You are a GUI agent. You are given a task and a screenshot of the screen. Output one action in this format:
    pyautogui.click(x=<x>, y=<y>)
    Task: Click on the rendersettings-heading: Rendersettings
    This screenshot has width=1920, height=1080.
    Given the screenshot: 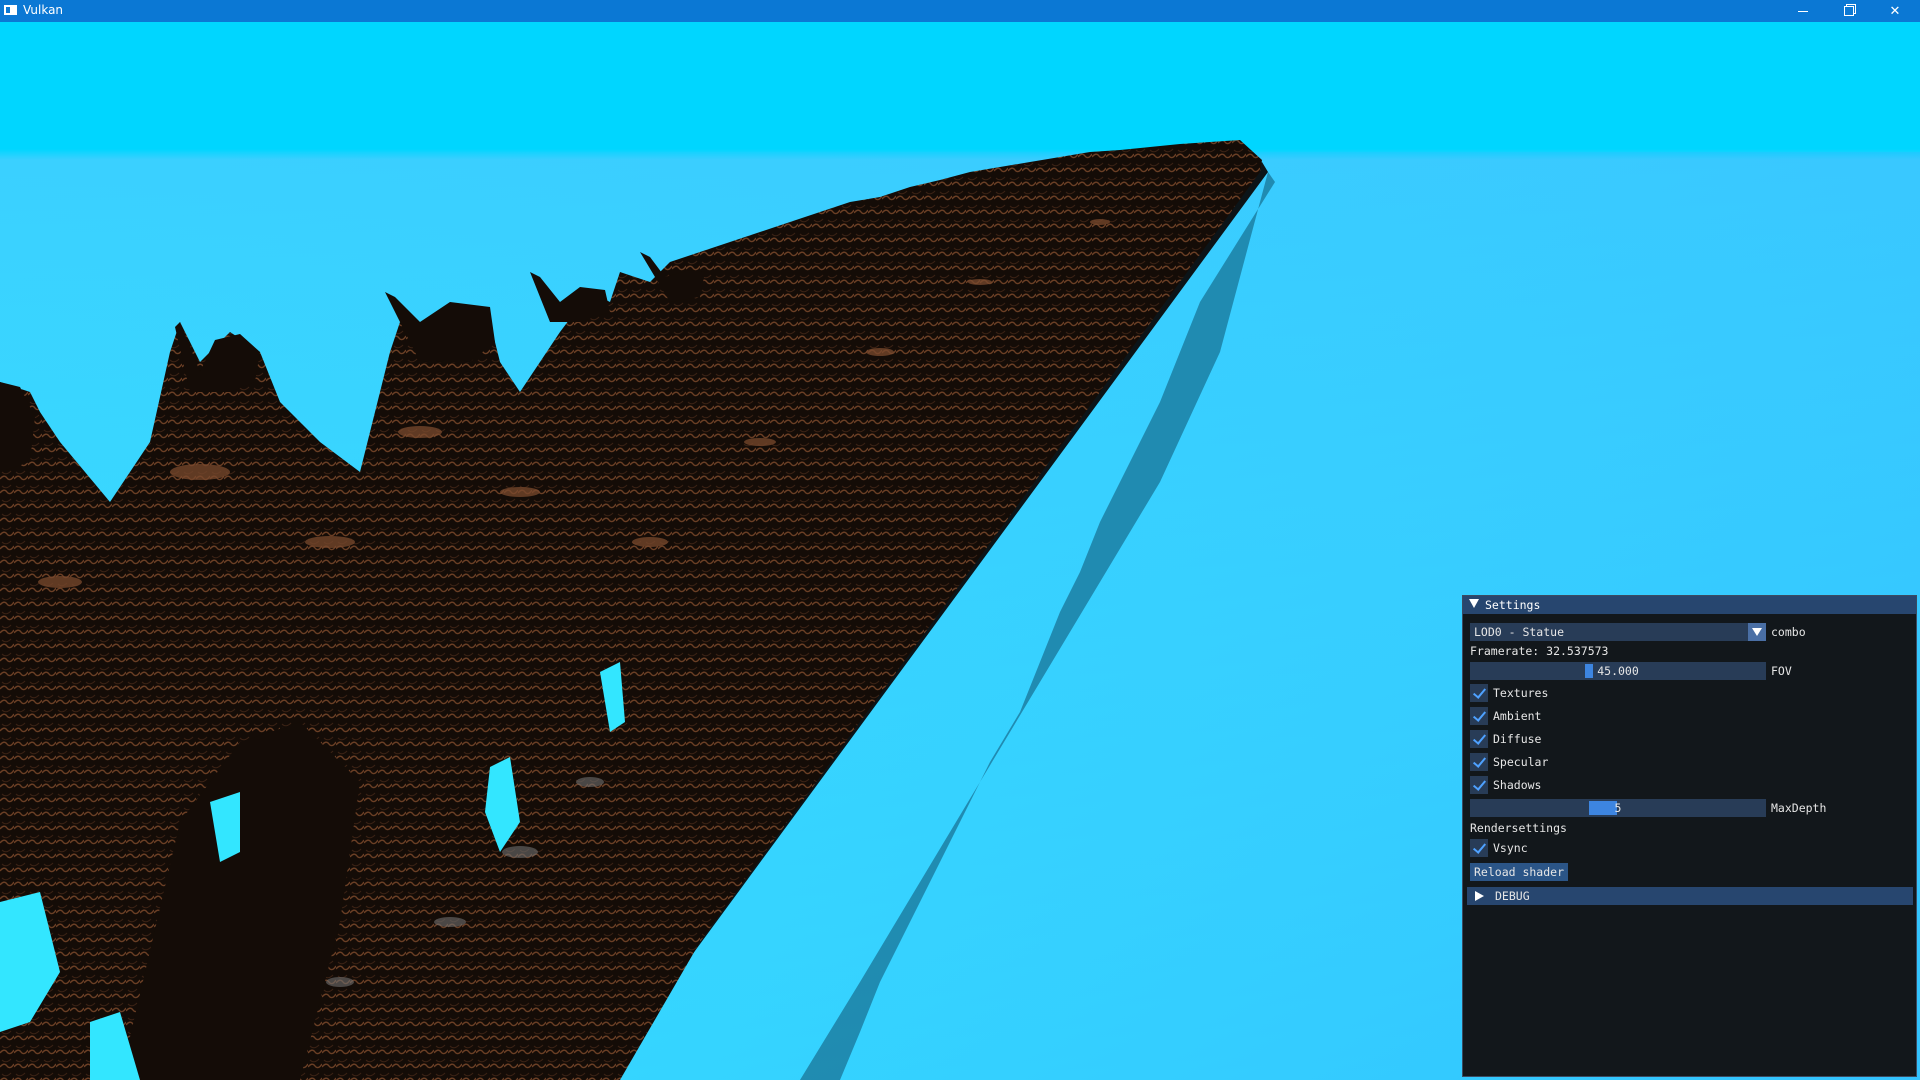 What is the action you would take?
    pyautogui.click(x=1518, y=828)
    